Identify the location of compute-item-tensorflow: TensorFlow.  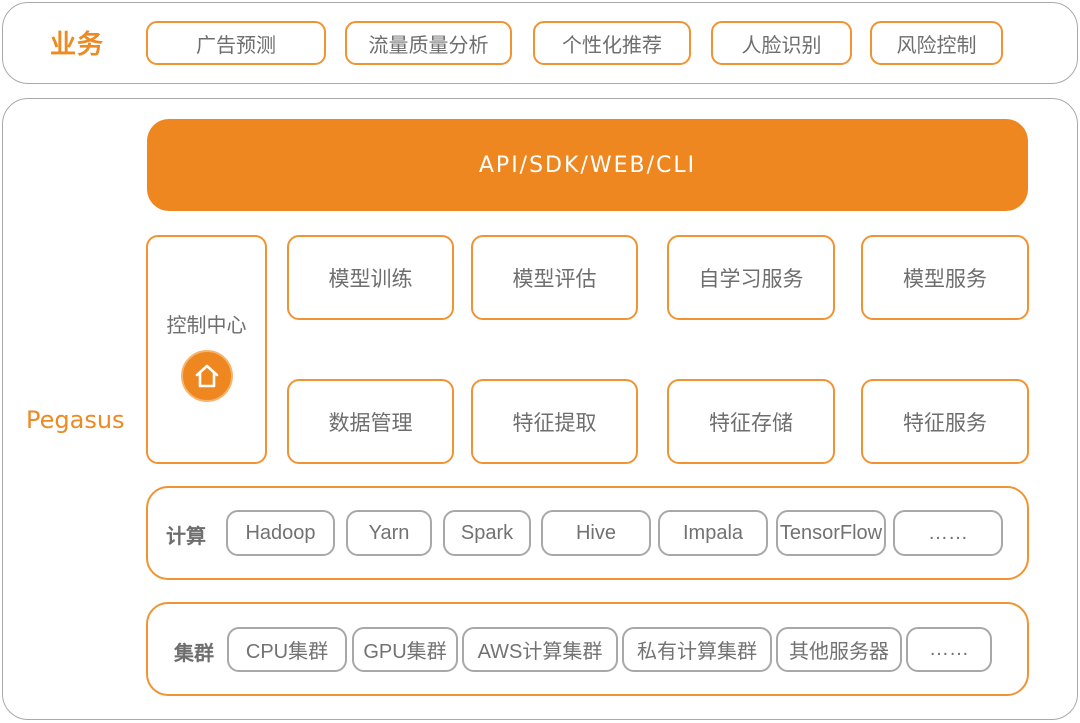
(831, 533).